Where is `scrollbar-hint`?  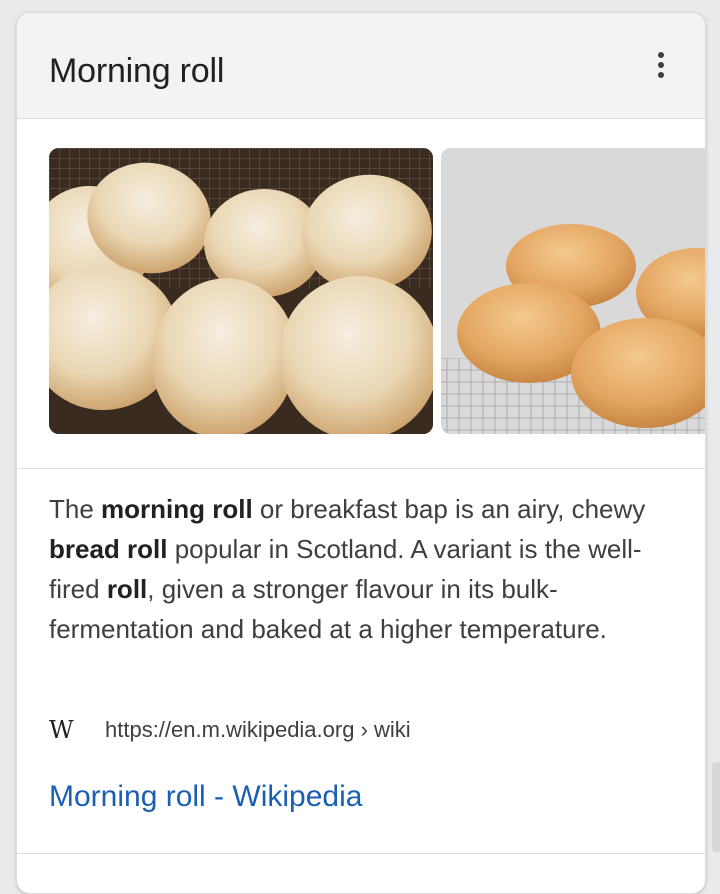
scrollbar-hint is located at coordinates (716, 807).